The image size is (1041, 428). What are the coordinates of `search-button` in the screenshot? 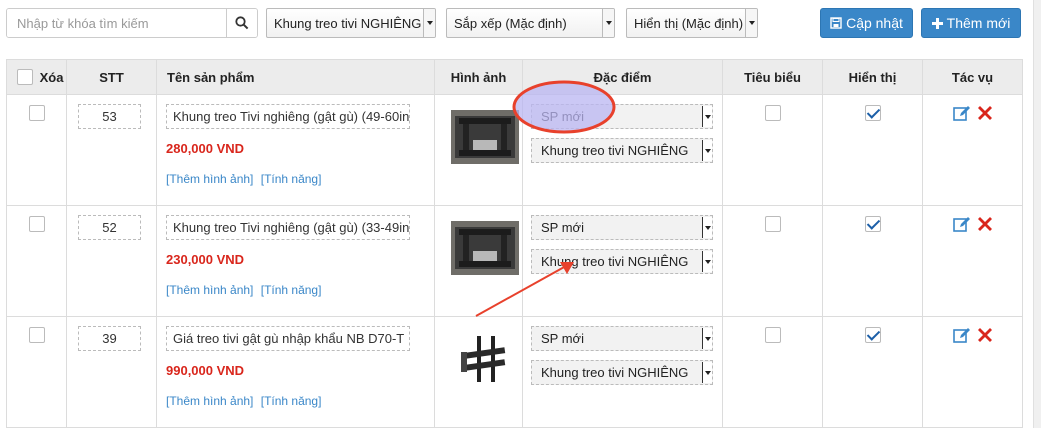 It's located at (241, 23).